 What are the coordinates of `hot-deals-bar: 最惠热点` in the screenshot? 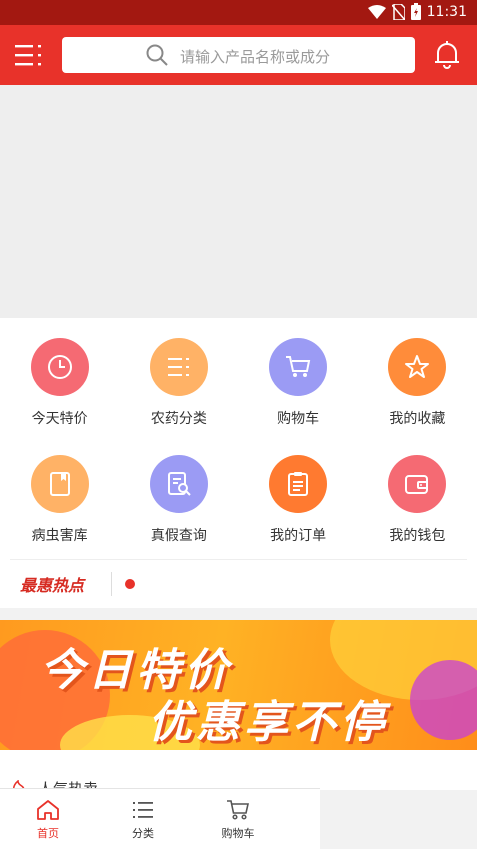 It's located at (238, 583).